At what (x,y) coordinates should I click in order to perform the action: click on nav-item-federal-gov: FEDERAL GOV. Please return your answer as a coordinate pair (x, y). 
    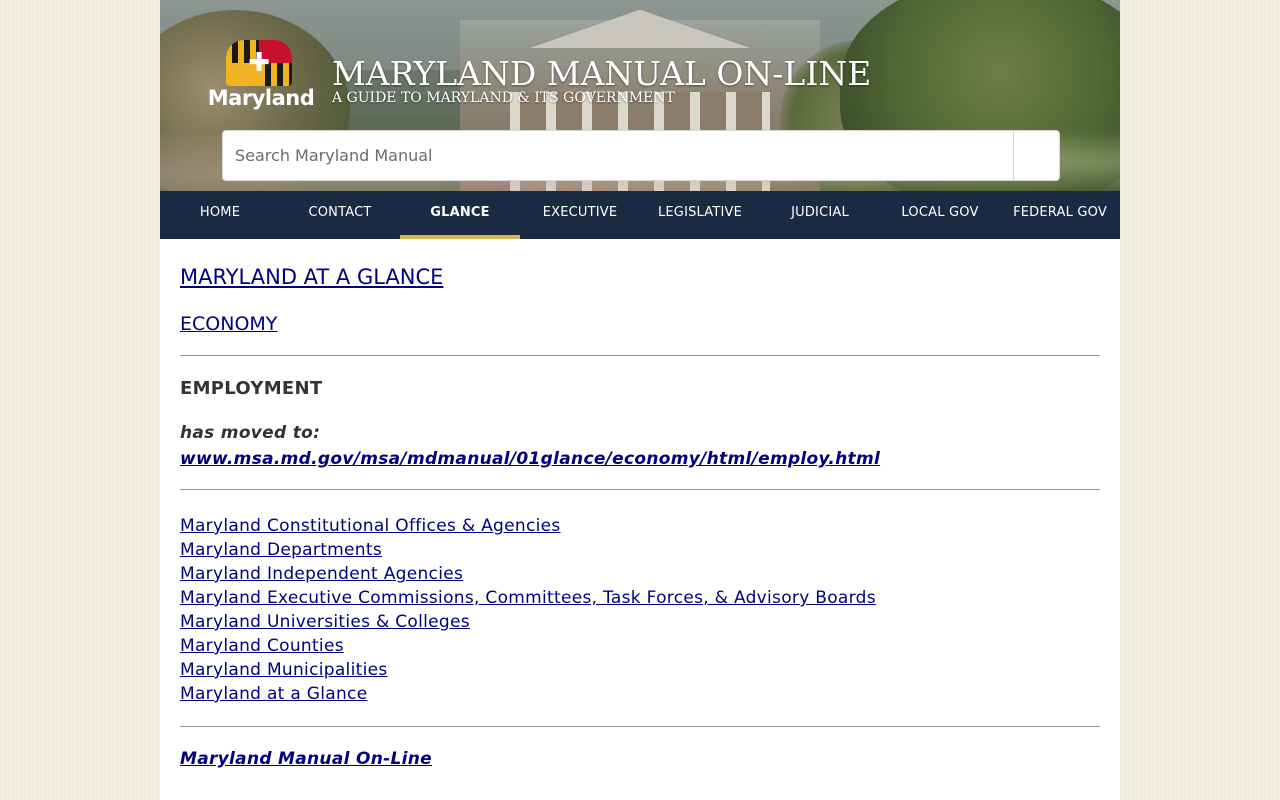
    Looking at the image, I should click on (1060, 215).